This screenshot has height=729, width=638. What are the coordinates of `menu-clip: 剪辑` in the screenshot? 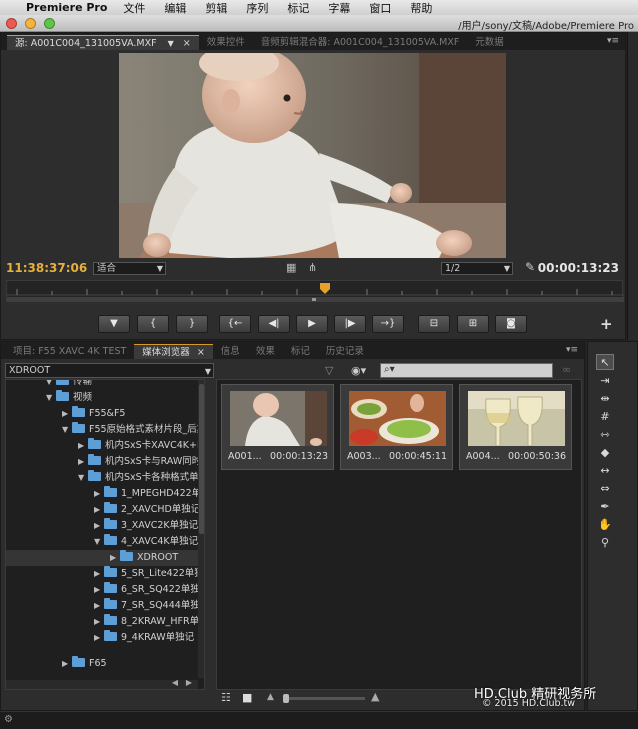 It's located at (216, 8).